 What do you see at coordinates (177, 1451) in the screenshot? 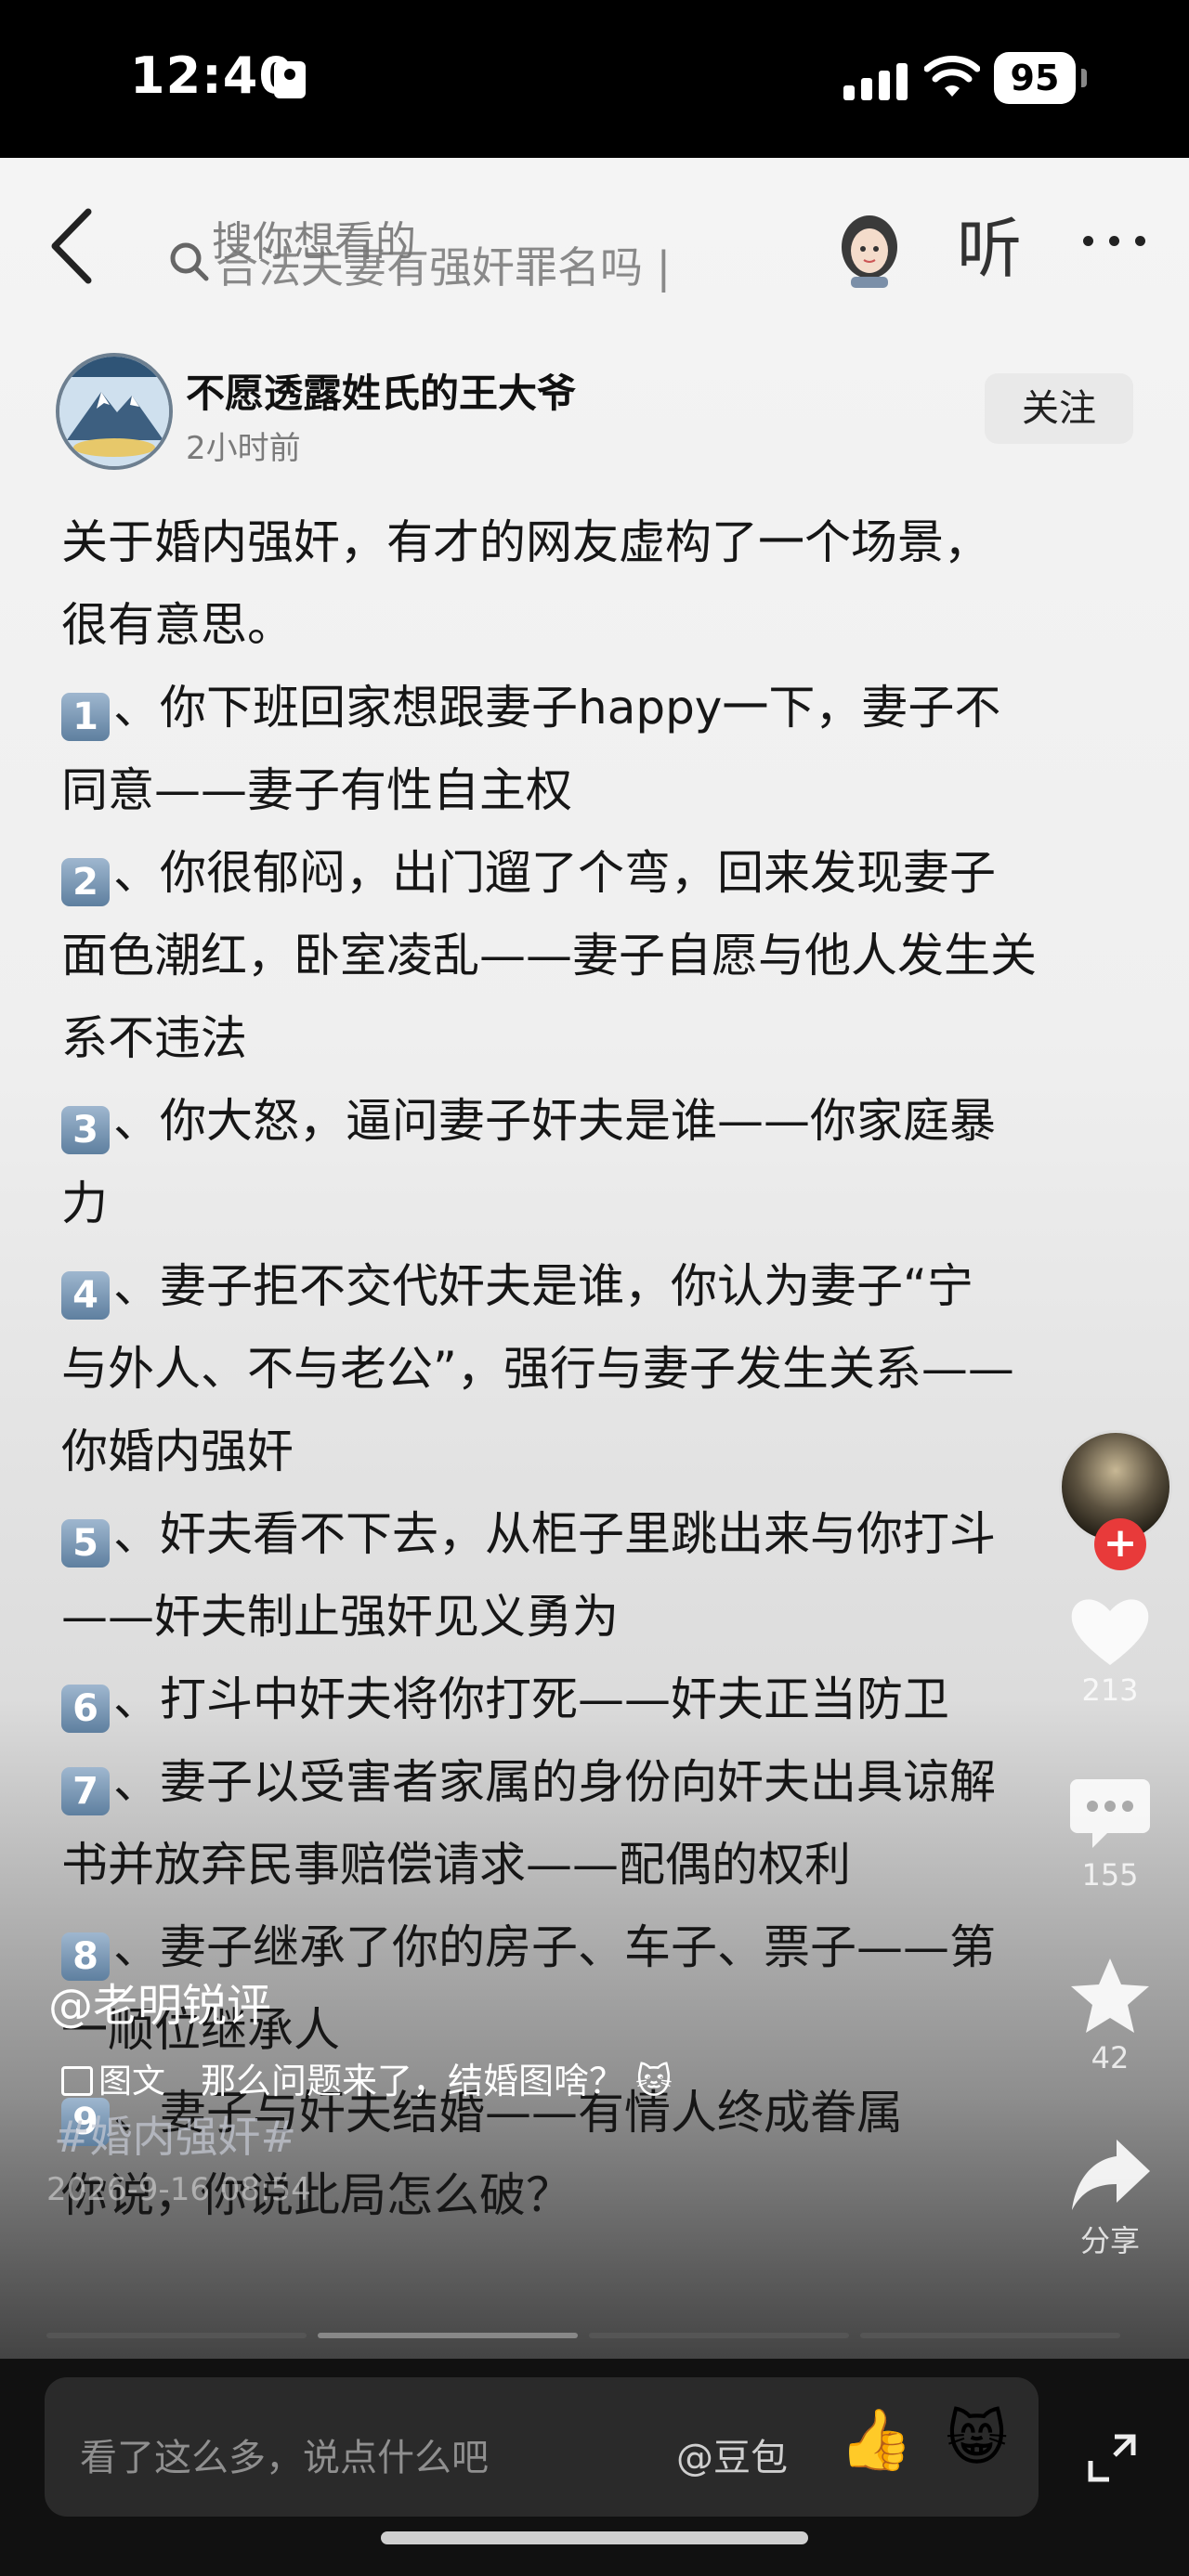
I see `post-line-text: 你婚内强奸` at bounding box center [177, 1451].